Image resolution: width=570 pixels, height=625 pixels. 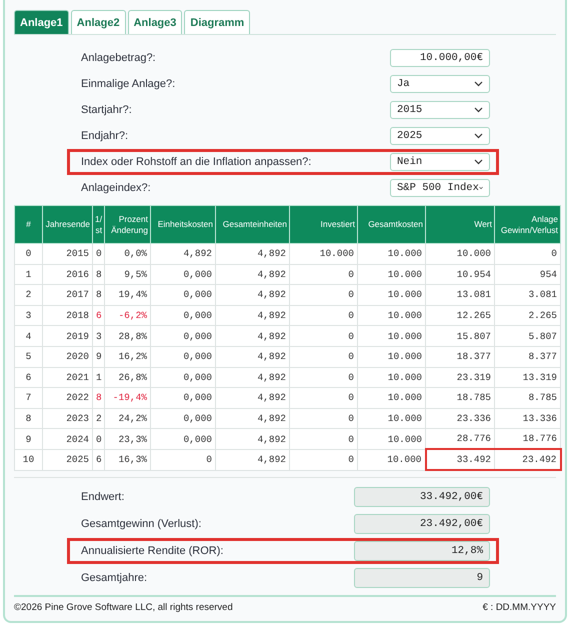 I want to click on output-field: 33.492,00€, so click(x=422, y=497).